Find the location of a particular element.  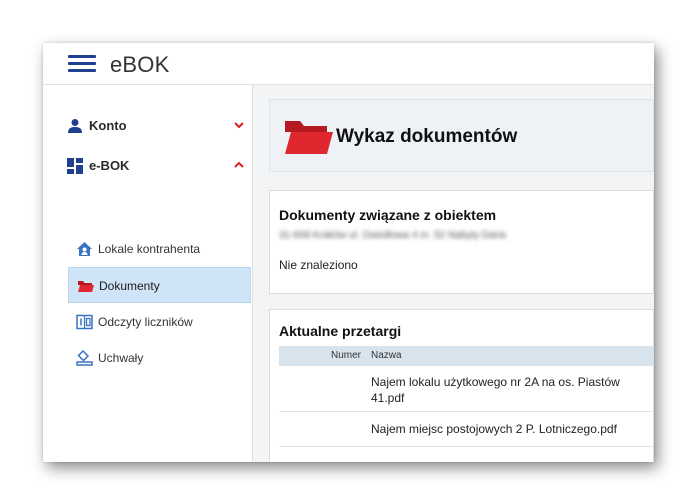

page-title: Wykaz dokumentów is located at coordinates (427, 136).